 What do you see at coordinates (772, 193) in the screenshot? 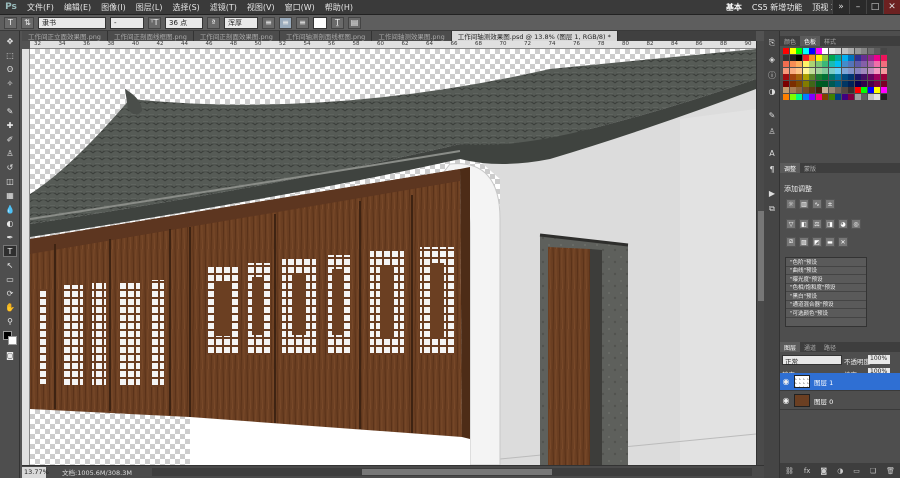
I see `actions-panel-icon: ▶` at bounding box center [772, 193].